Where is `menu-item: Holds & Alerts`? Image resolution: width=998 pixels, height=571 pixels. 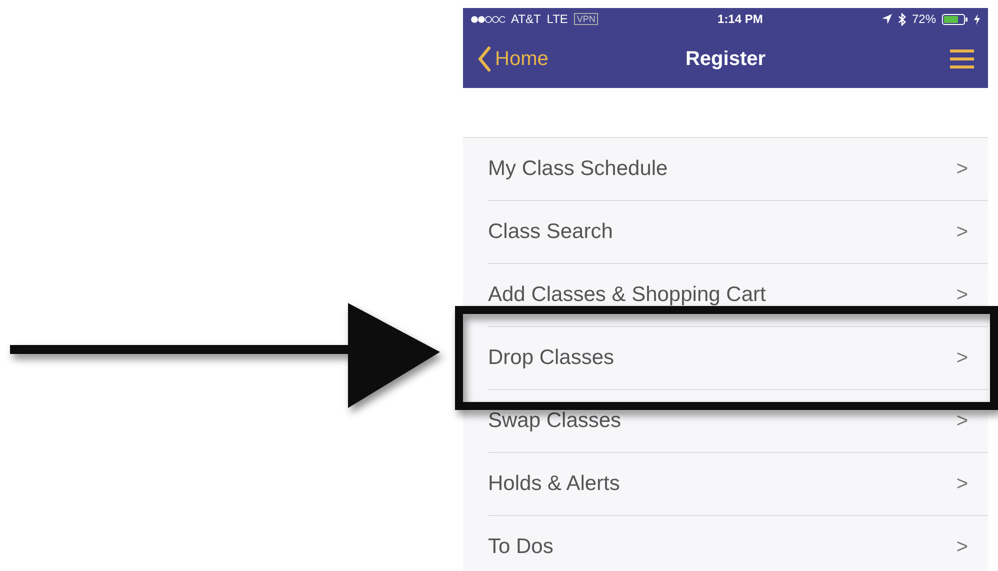 menu-item: Holds & Alerts is located at coordinates (722, 484).